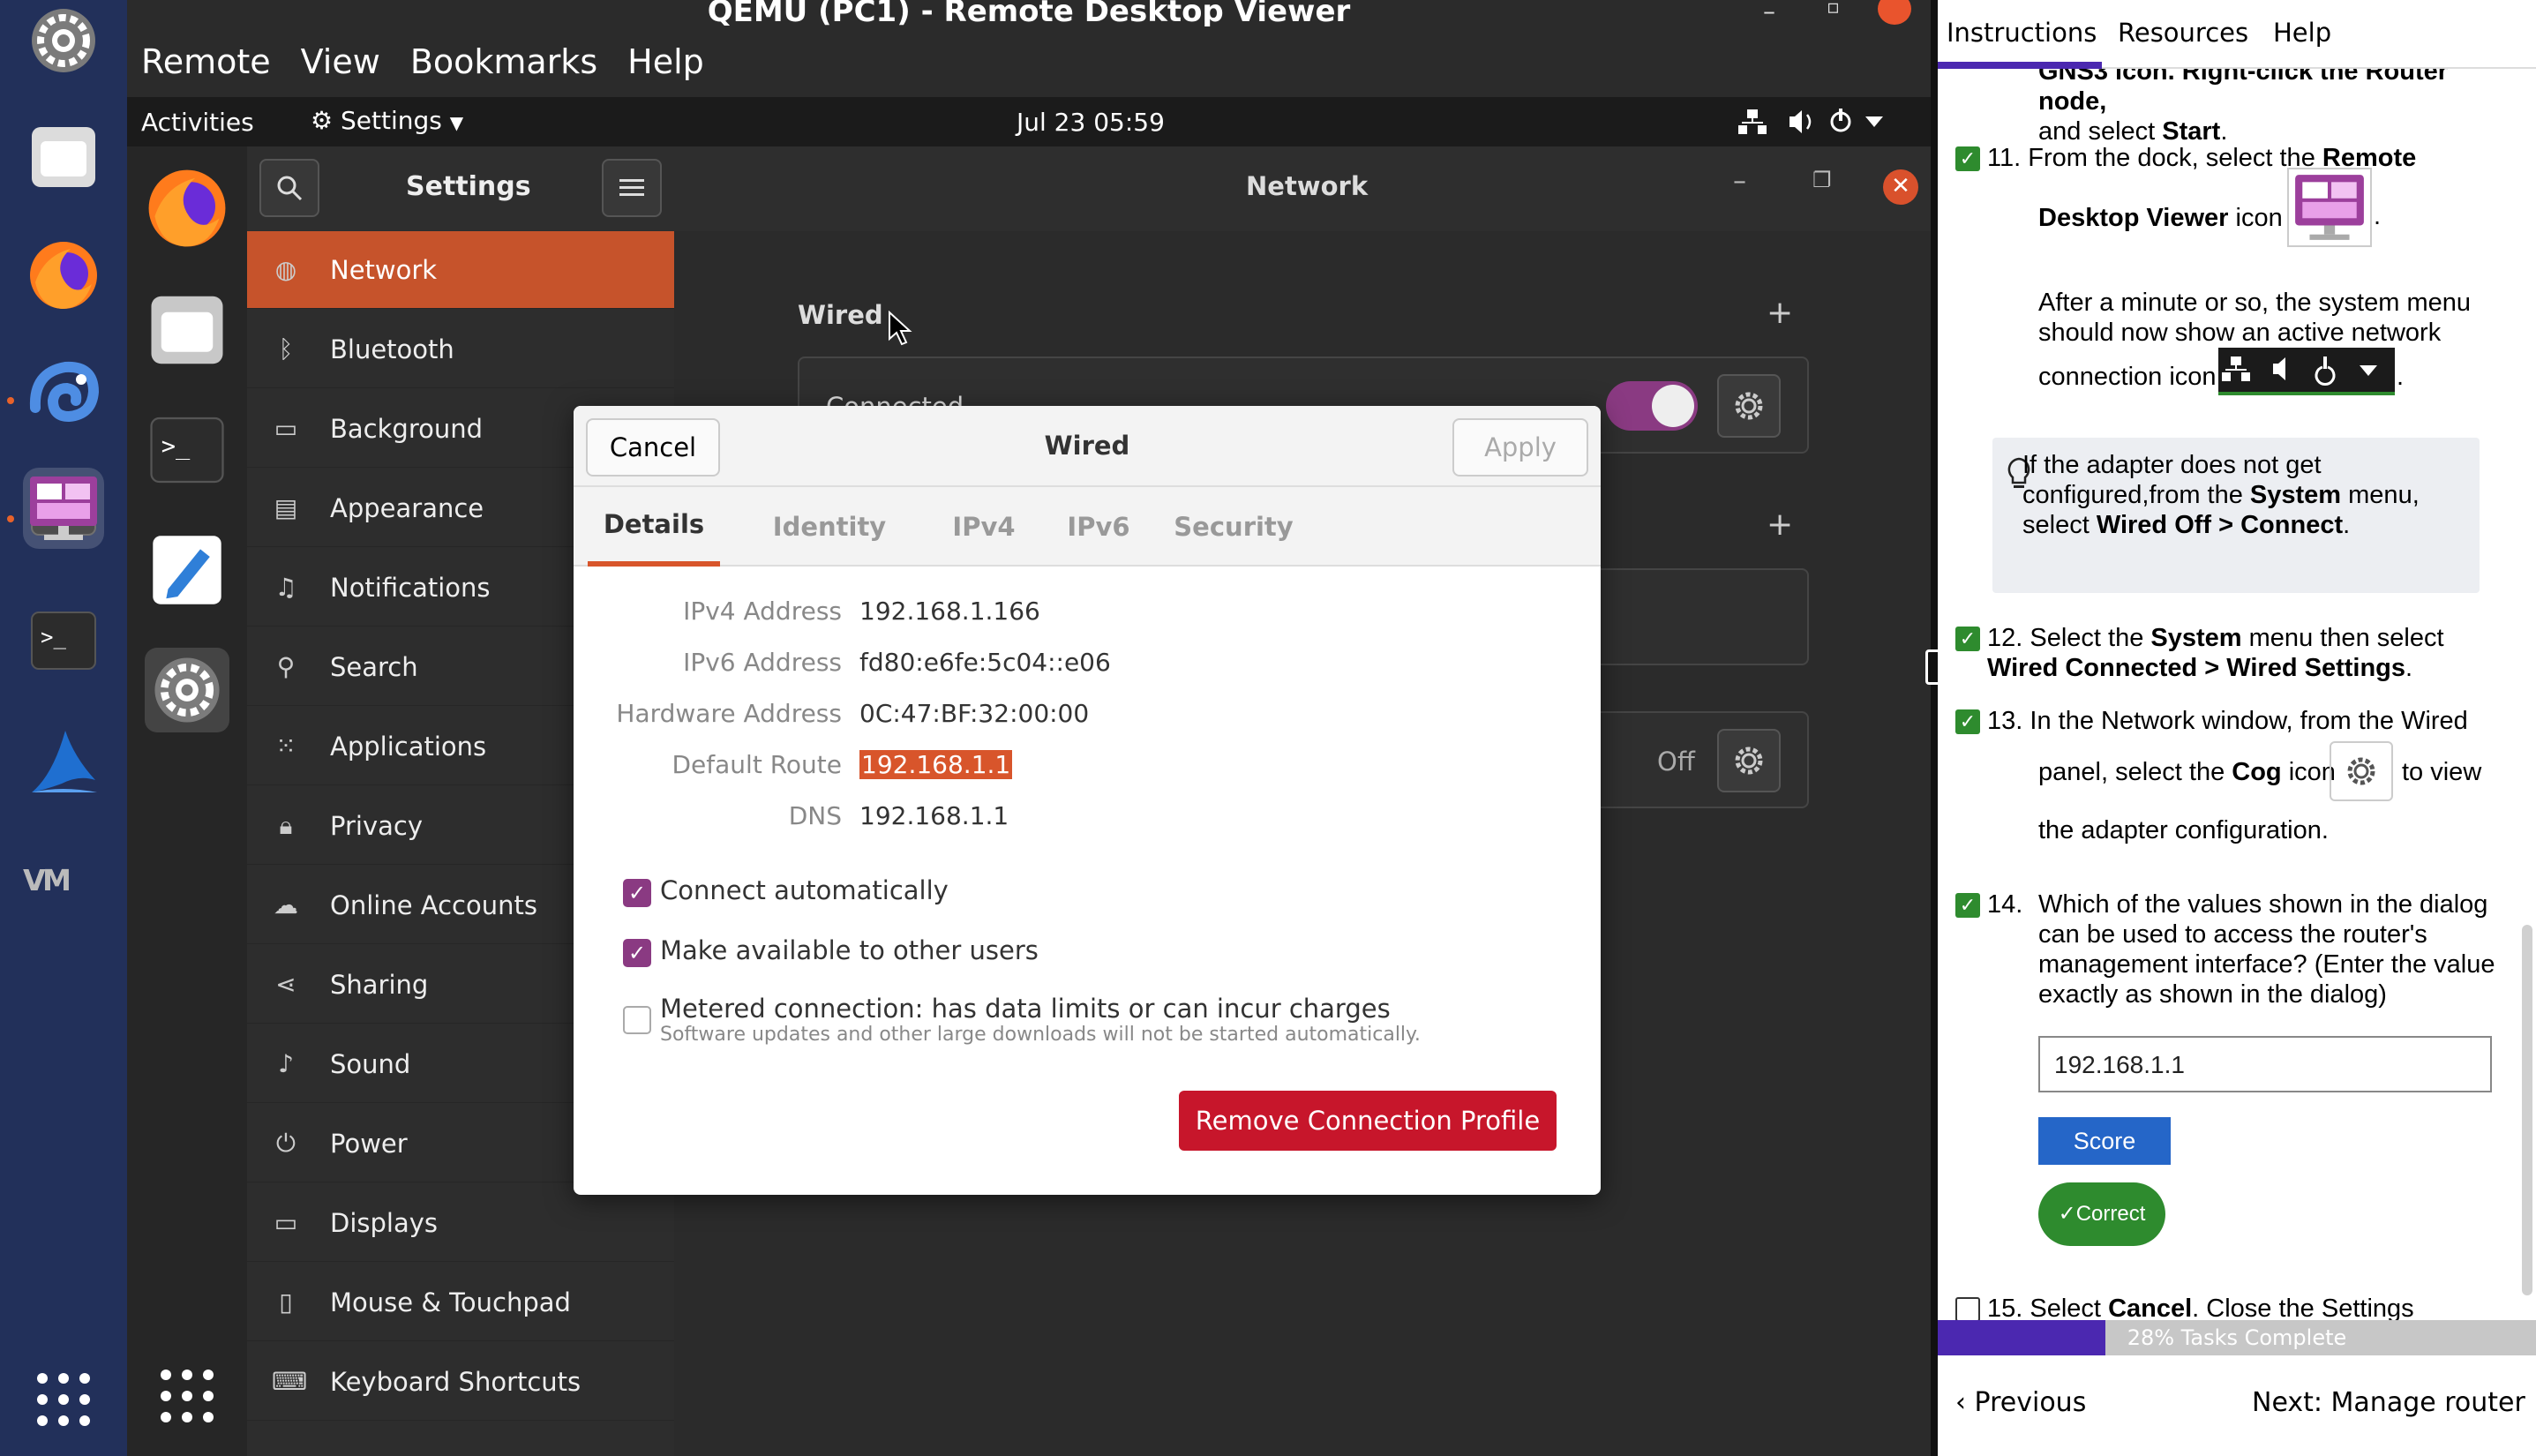 The width and height of the screenshot is (2536, 1456). Describe the element at coordinates (2394, 1402) in the screenshot. I see `next-button: Next: Manage router ›` at that location.